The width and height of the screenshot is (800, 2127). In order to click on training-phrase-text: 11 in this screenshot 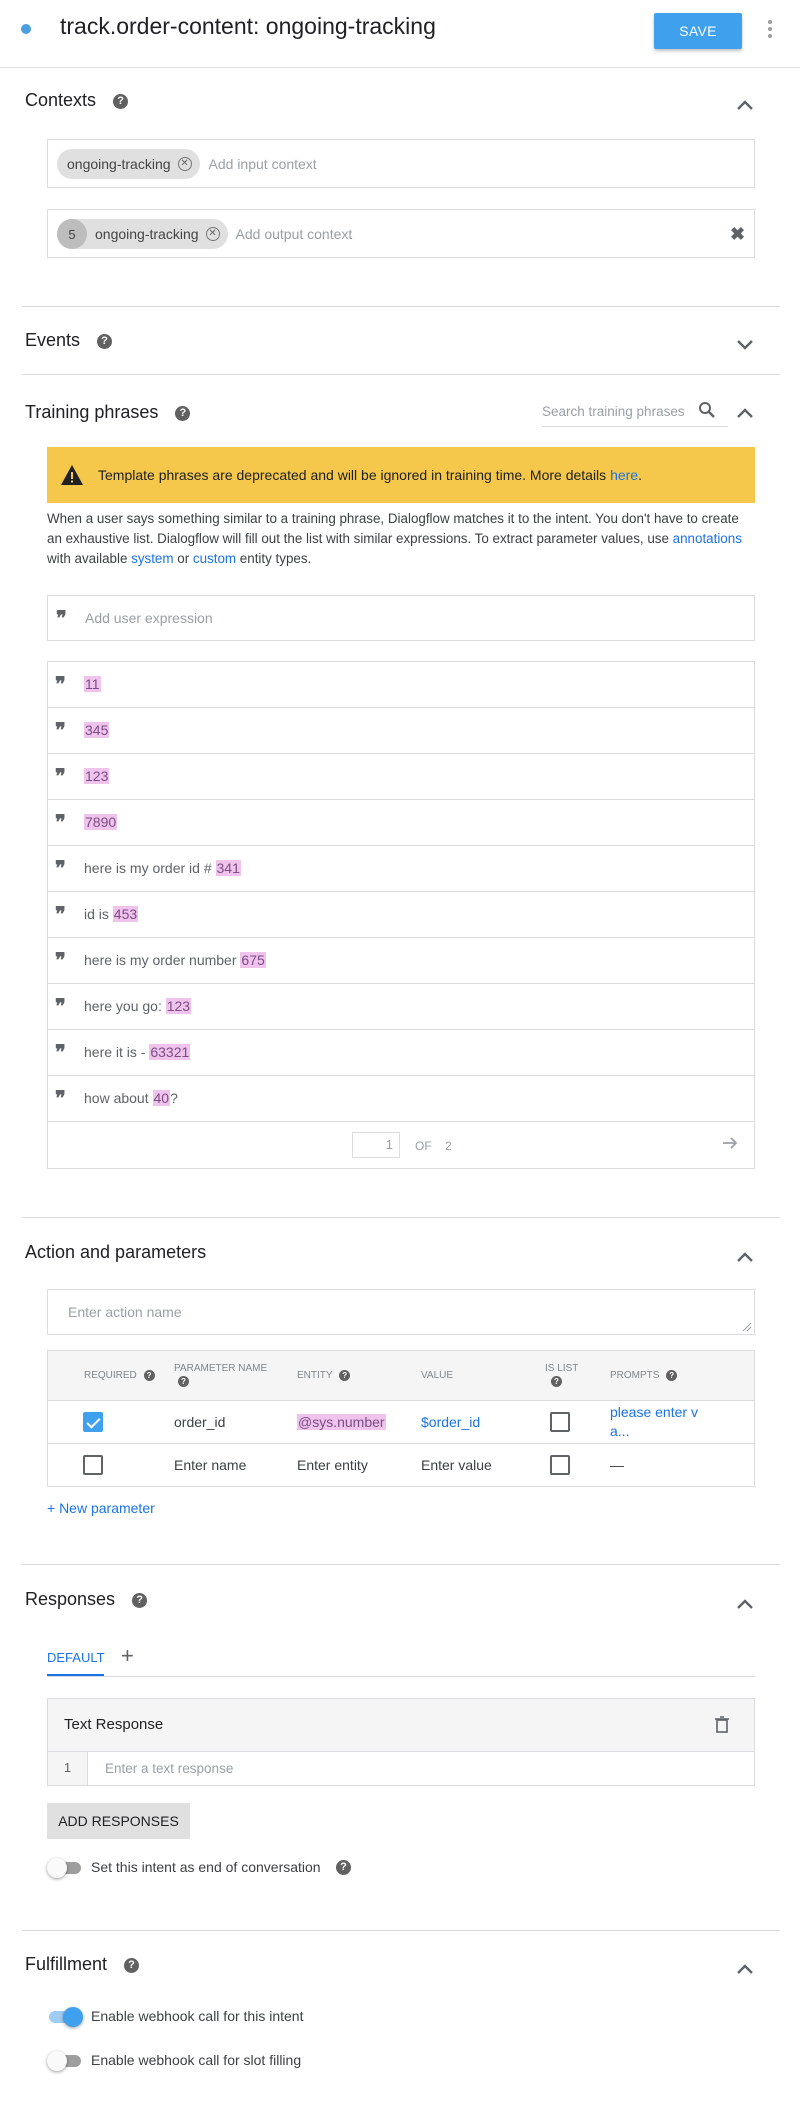, I will do `click(92, 684)`.